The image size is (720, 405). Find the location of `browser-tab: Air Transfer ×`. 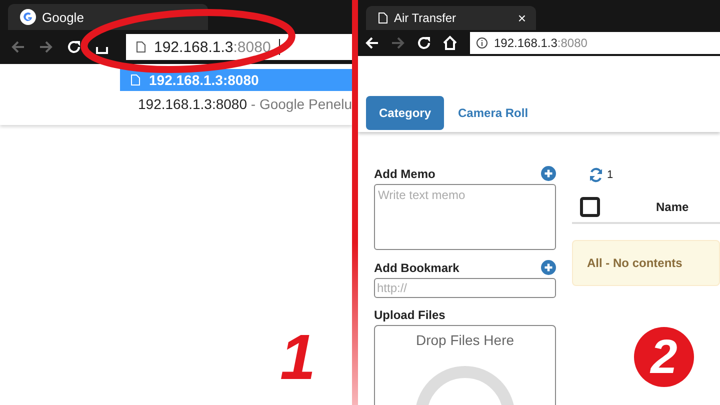

browser-tab: Air Transfer × is located at coordinates (451, 18).